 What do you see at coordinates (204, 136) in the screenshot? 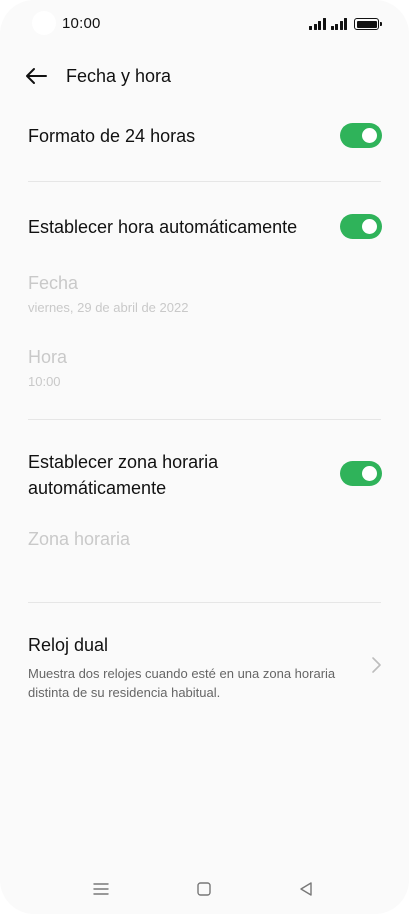
I see `setting-24h-format: Formato de 24 horas` at bounding box center [204, 136].